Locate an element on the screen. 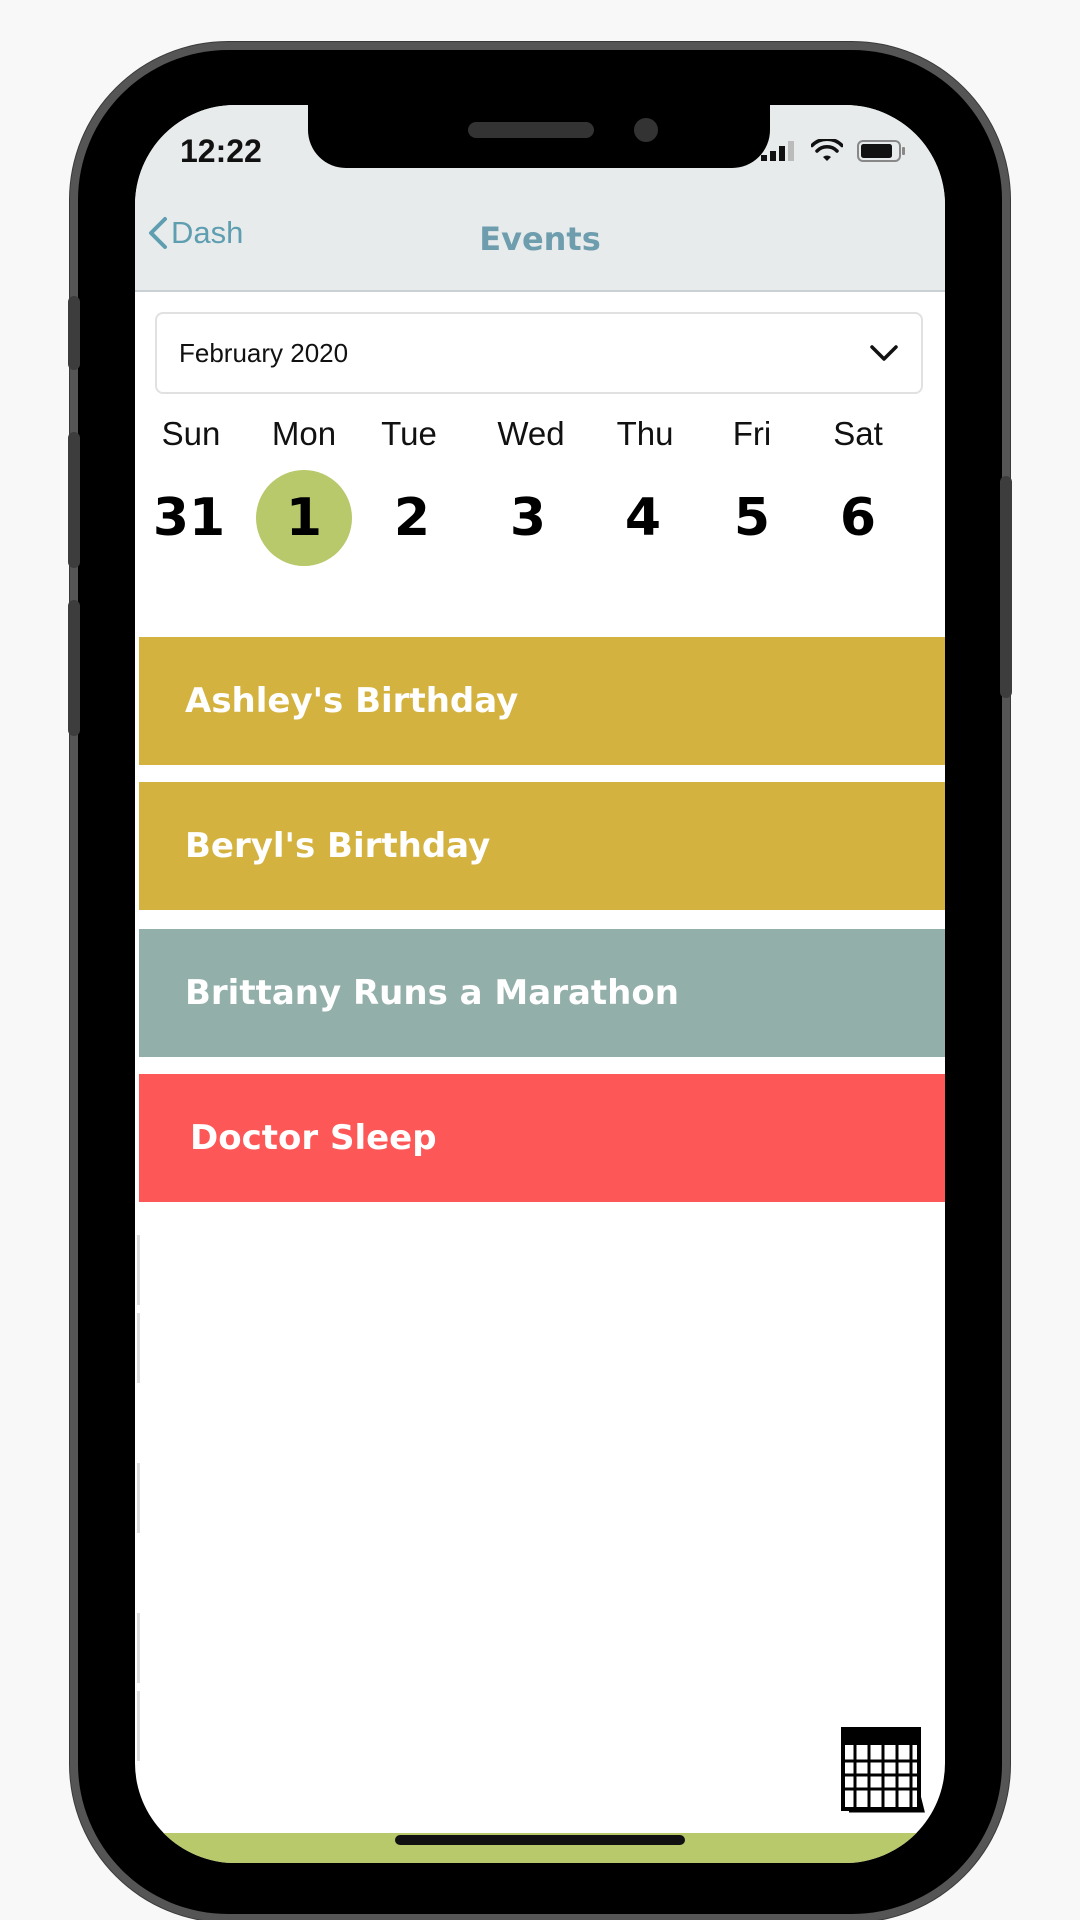 The image size is (1080, 1920). calendar-icon is located at coordinates (882, 1768).